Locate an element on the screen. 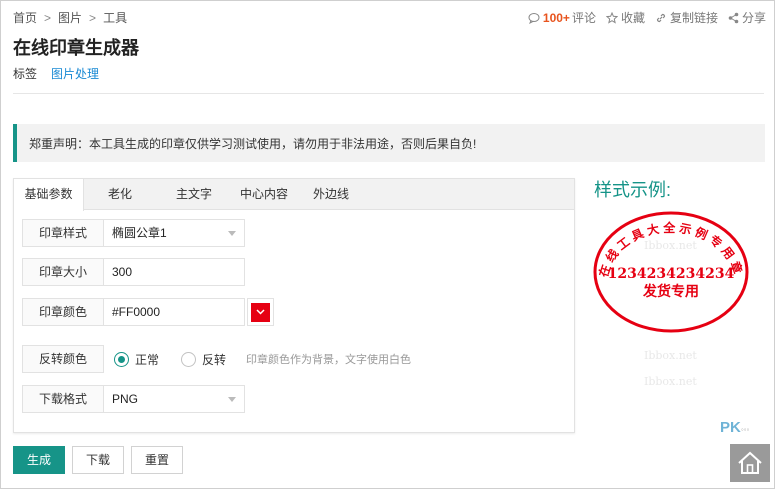 This screenshot has height=489, width=775. home-icon is located at coordinates (750, 462).